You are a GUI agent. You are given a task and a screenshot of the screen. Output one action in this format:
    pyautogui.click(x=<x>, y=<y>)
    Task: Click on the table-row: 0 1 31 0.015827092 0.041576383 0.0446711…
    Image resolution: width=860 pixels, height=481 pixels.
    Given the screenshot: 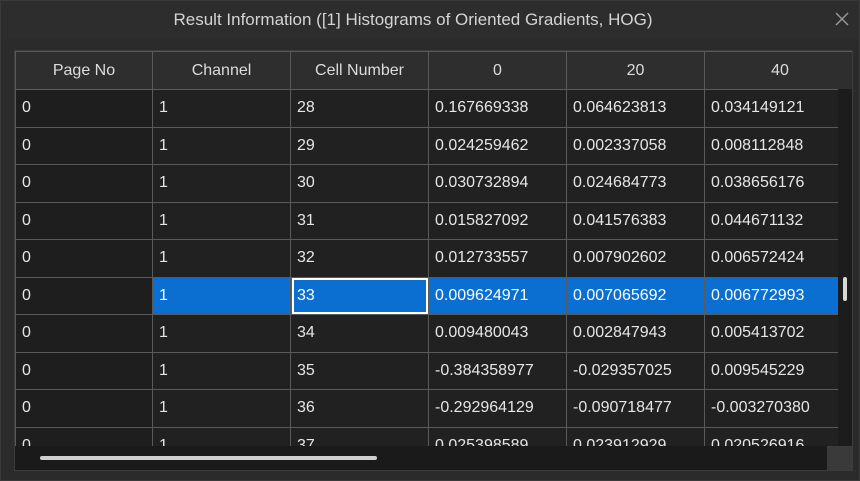 What is the action you would take?
    pyautogui.click(x=433, y=220)
    